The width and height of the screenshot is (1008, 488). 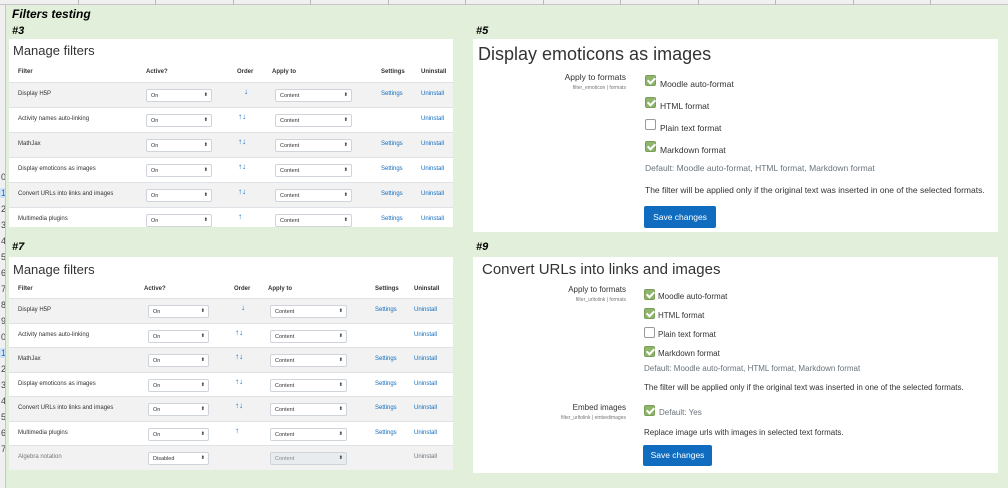 I want to click on filter-name: Convert URLs into links and images, so click(x=66, y=194).